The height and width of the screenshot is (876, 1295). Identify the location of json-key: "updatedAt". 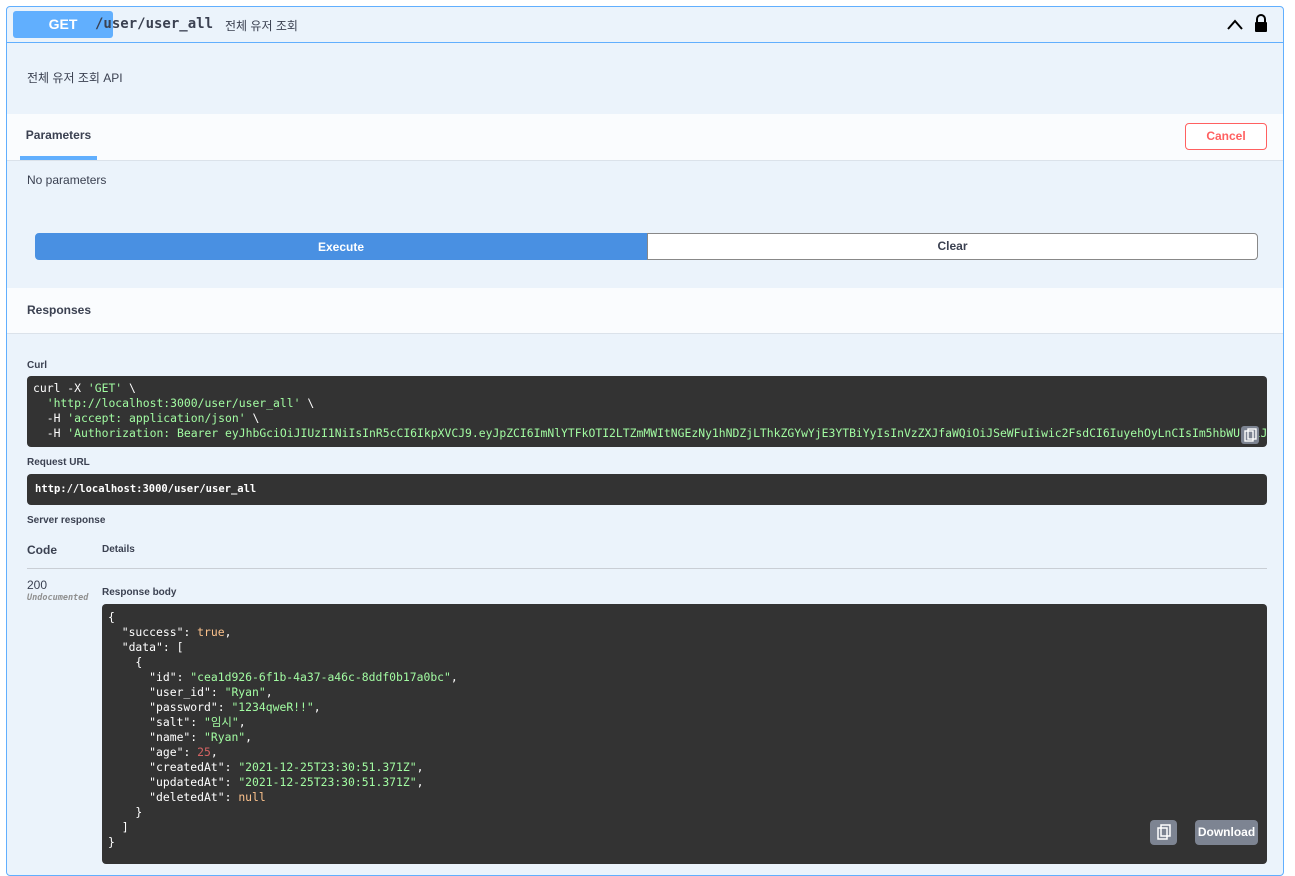
(166, 782).